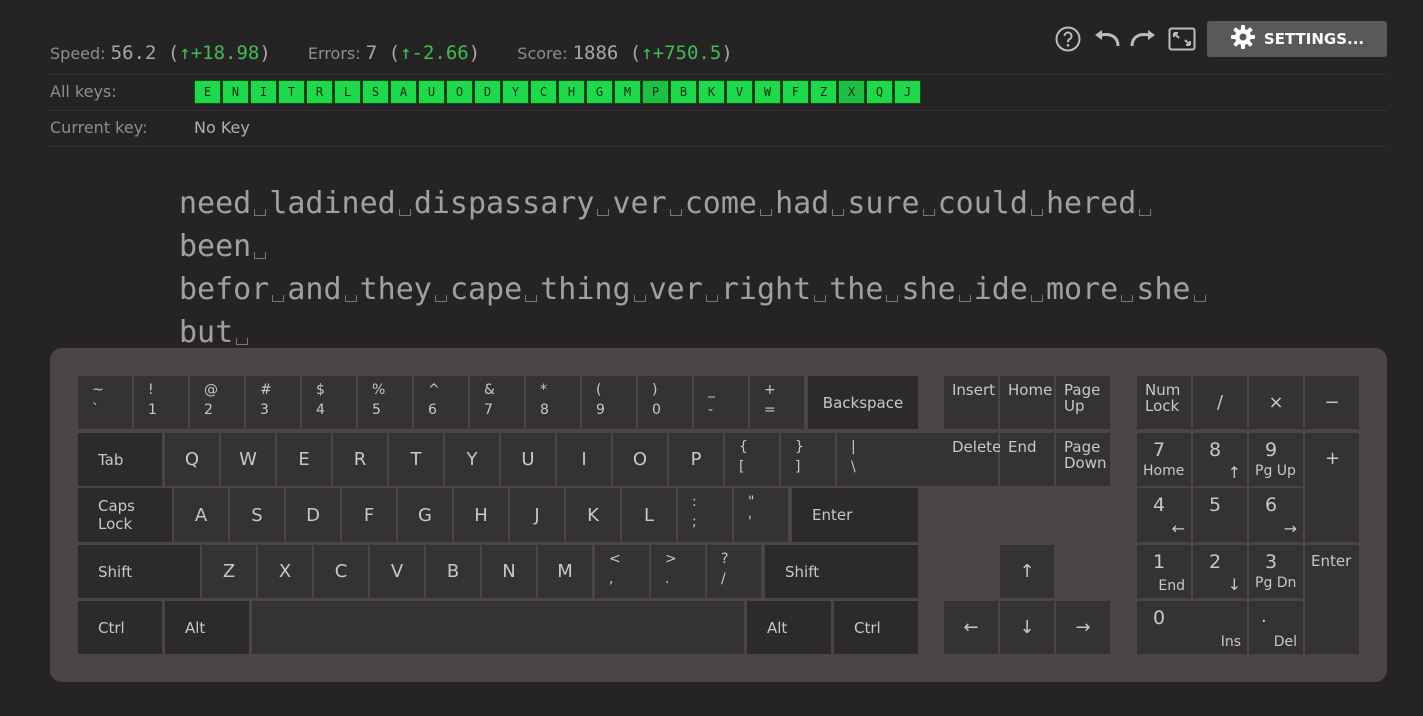 Image resolution: width=1423 pixels, height=716 pixels. What do you see at coordinates (201, 515) in the screenshot?
I see `key-a: A` at bounding box center [201, 515].